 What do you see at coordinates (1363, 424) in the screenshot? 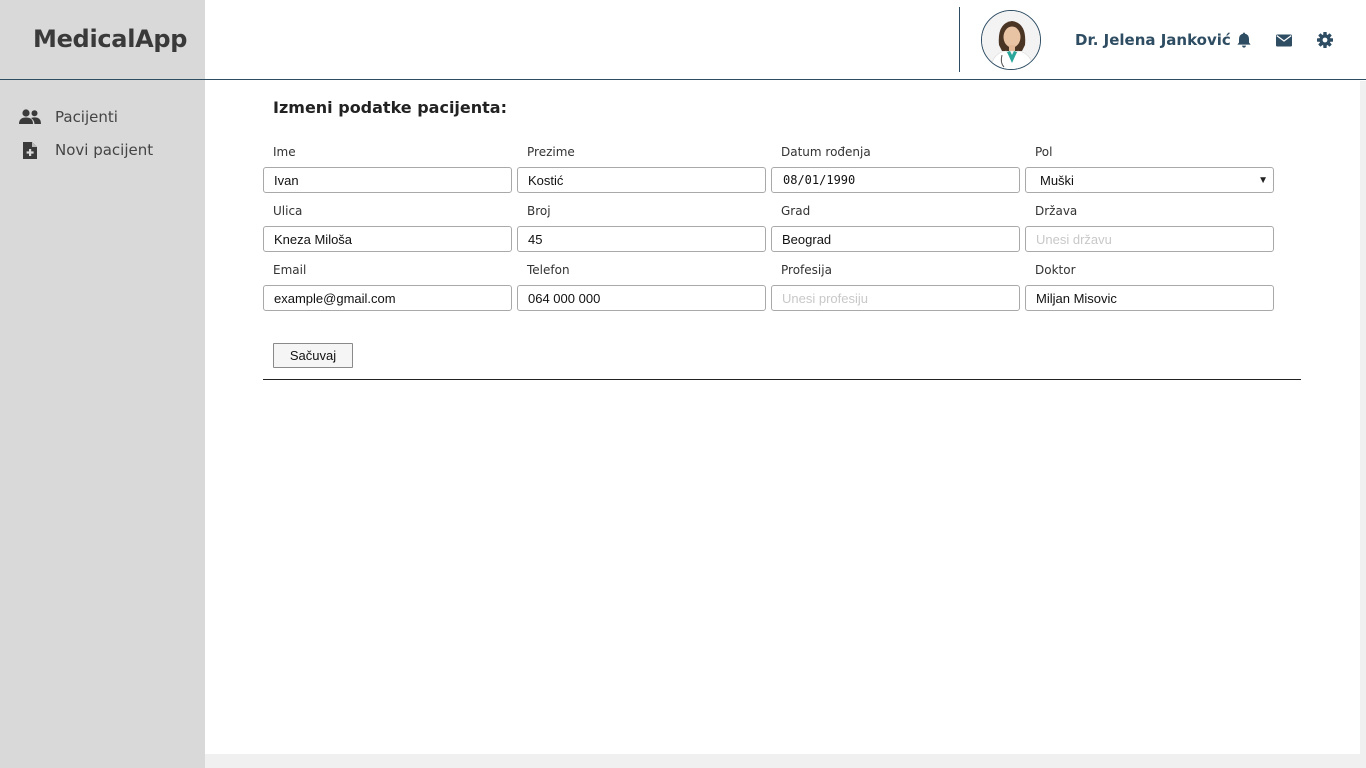
I see `scrollbar-track` at bounding box center [1363, 424].